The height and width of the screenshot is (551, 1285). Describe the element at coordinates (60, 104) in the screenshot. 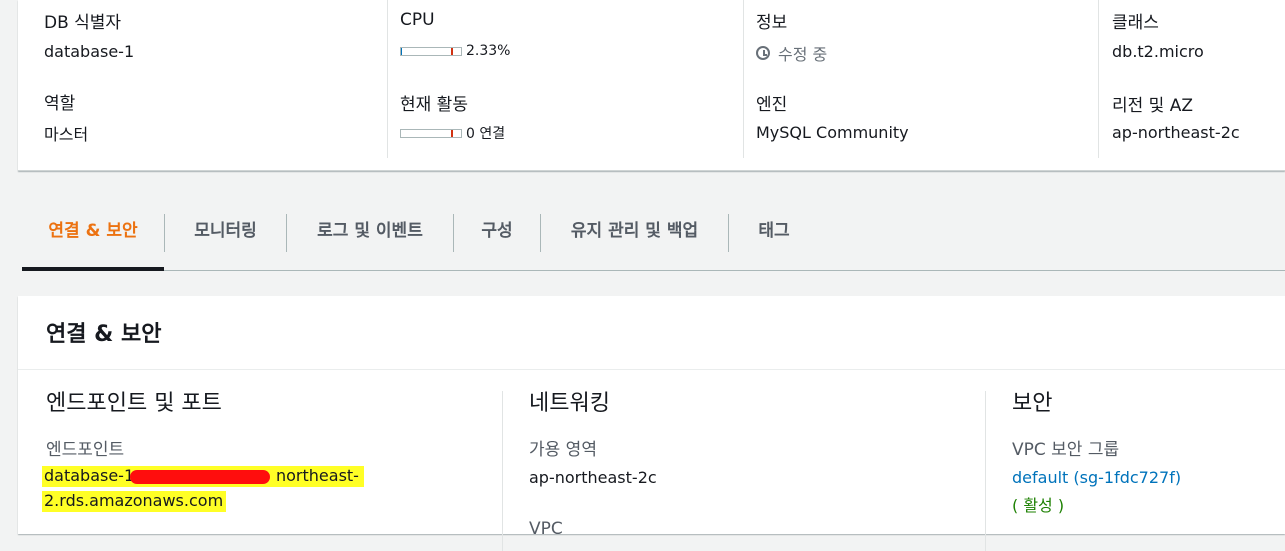

I see `role-label: 역할` at that location.